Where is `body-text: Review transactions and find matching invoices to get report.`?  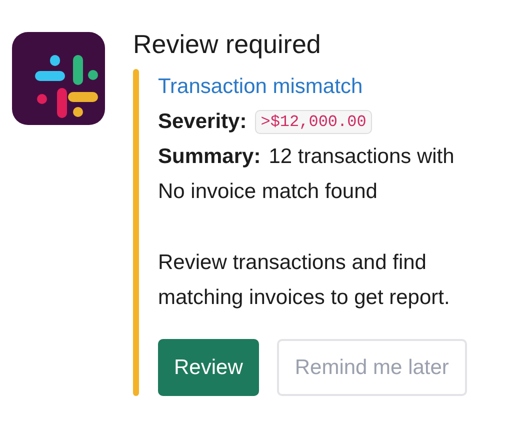
body-text: Review transactions and find matching invoices to get report. is located at coordinates (304, 280).